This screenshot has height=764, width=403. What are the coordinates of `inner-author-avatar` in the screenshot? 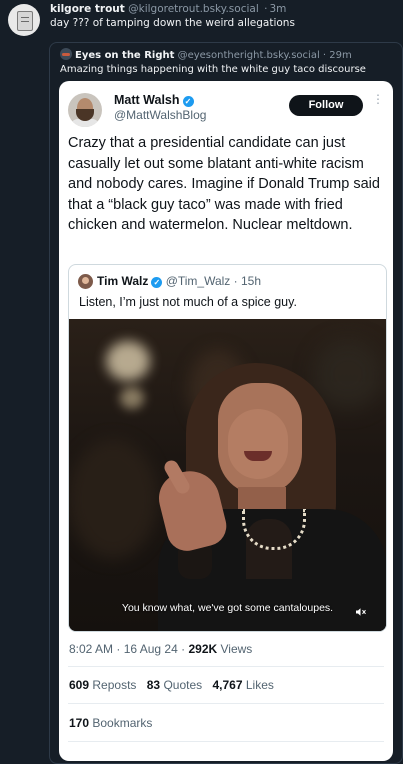 It's located at (85, 281).